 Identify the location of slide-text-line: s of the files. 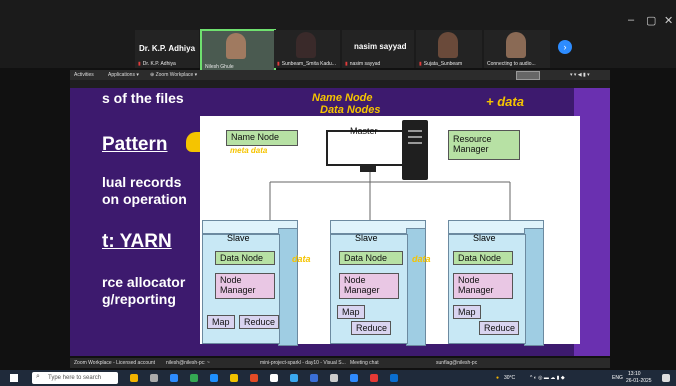
(143, 98).